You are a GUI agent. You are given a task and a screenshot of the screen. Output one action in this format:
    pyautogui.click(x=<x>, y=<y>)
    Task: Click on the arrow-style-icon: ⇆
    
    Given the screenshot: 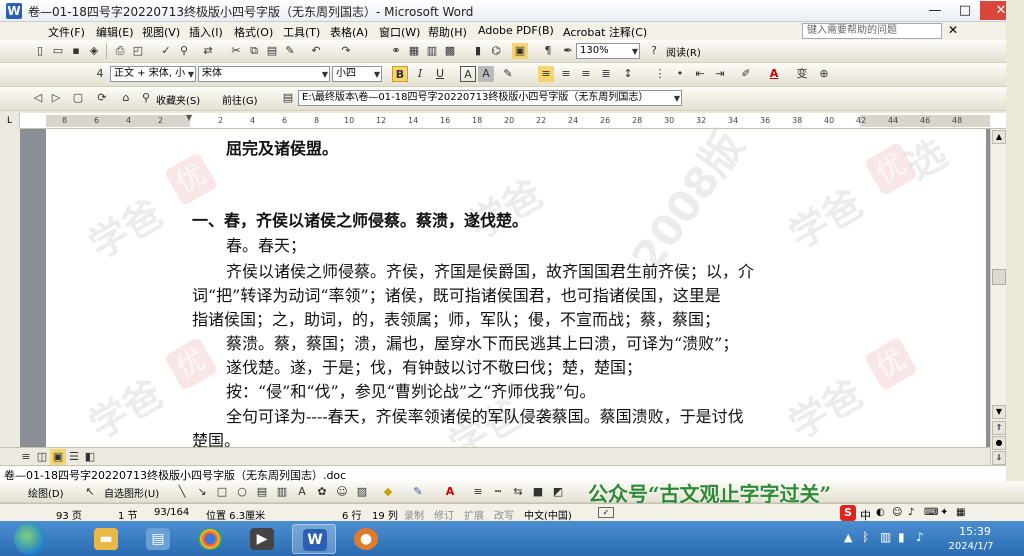 What is the action you would take?
    pyautogui.click(x=518, y=492)
    